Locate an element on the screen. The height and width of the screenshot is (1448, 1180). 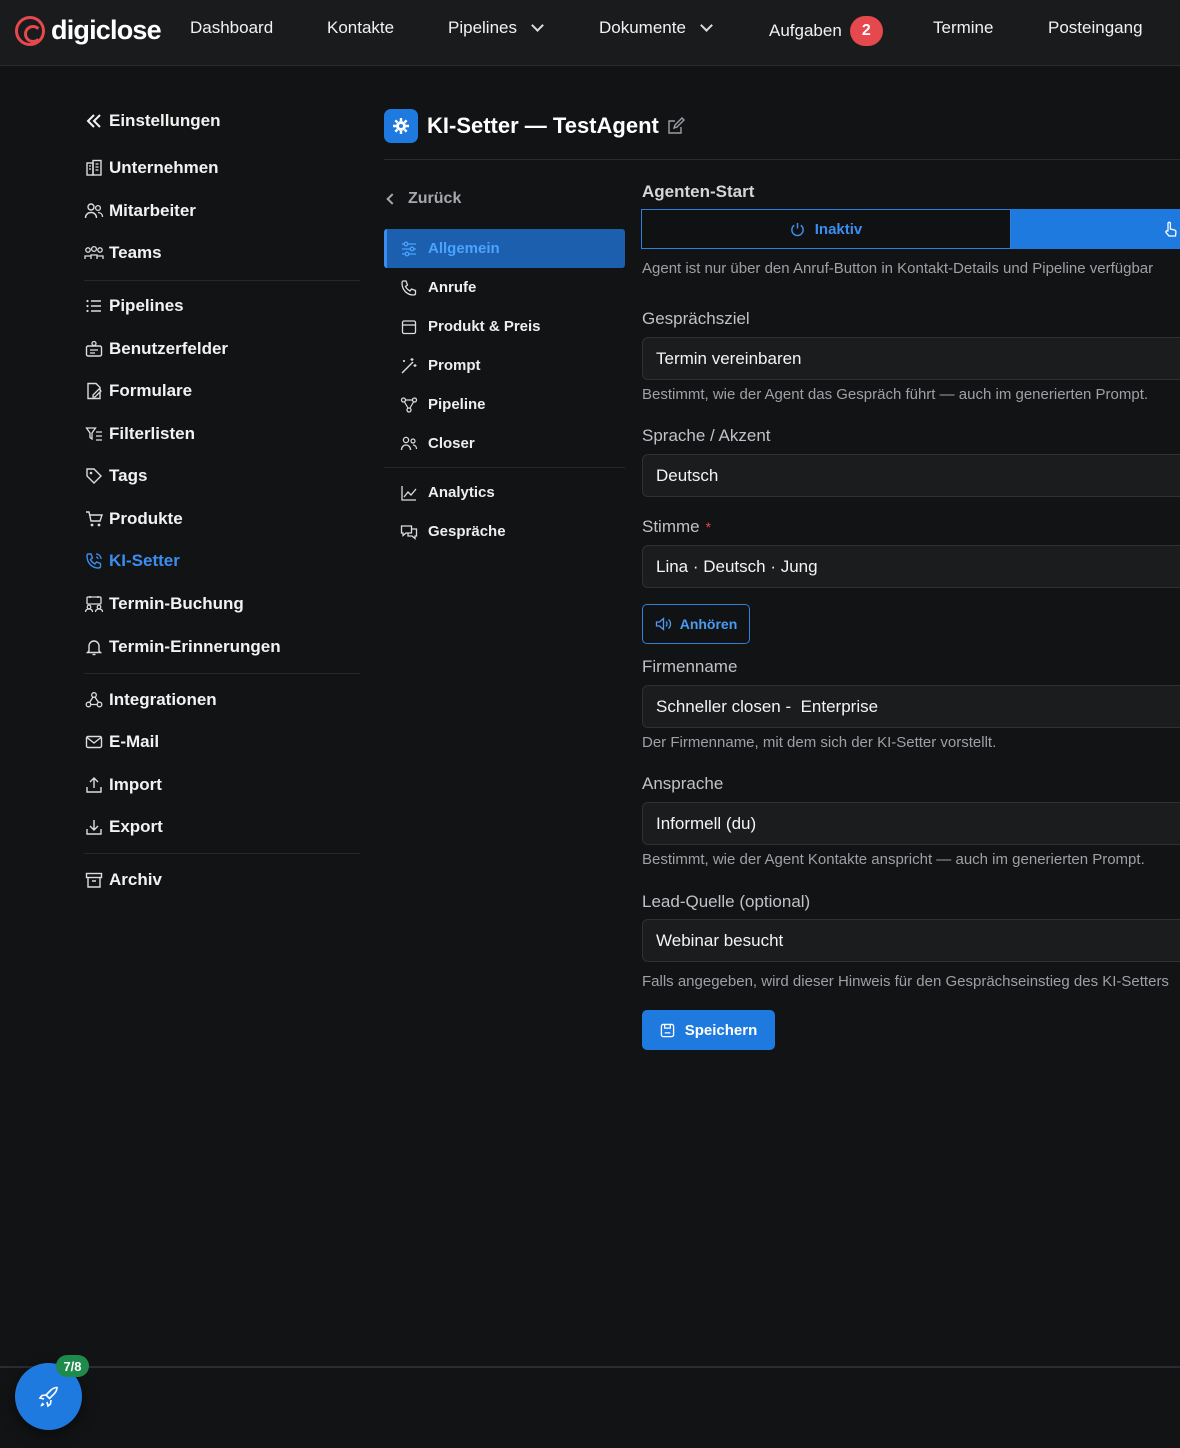
tab-conversations: Gespräche is located at coordinates (504, 531).